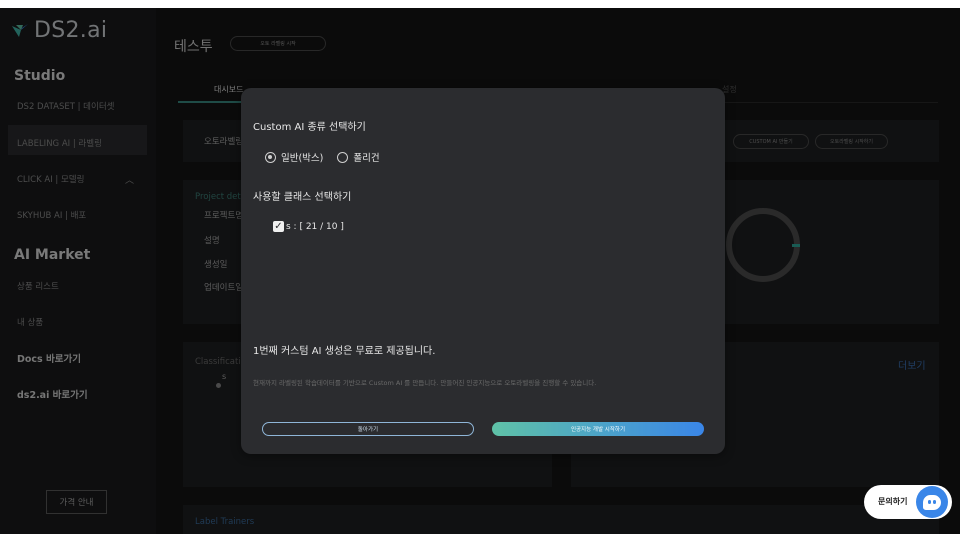  I want to click on radio-box-label: 일반(박스), so click(302, 157).